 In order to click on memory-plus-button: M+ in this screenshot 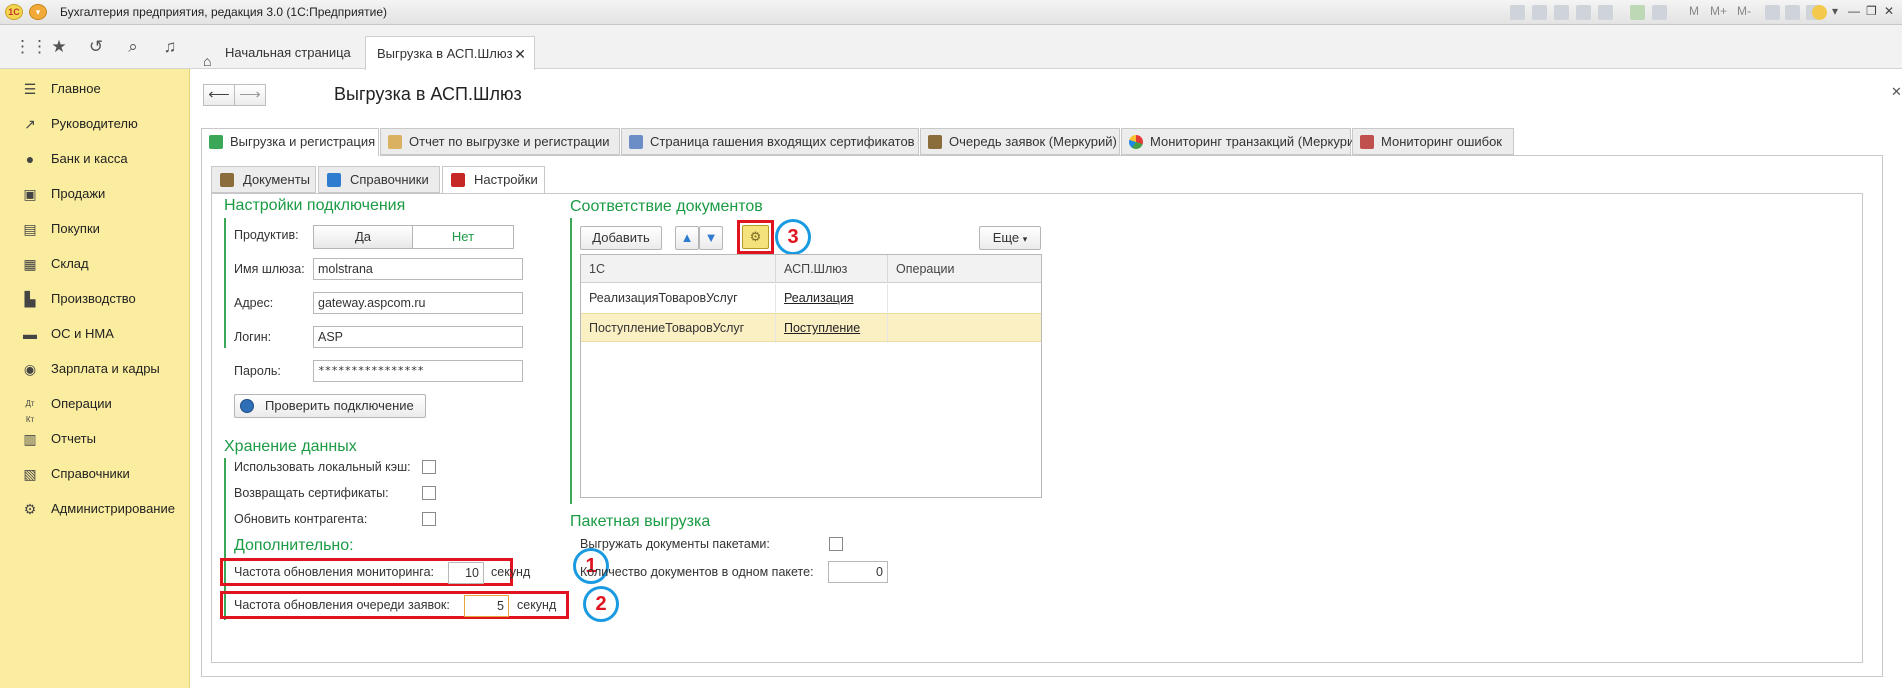, I will do `click(1718, 11)`.